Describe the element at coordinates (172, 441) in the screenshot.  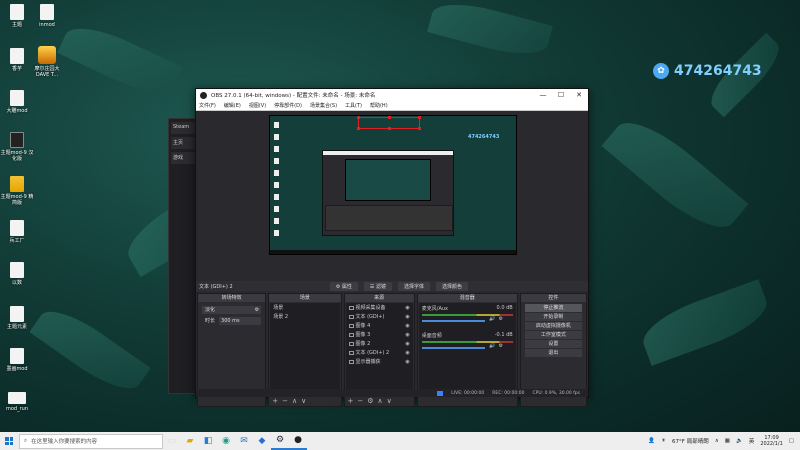
I see `task-view-icon: ▭` at that location.